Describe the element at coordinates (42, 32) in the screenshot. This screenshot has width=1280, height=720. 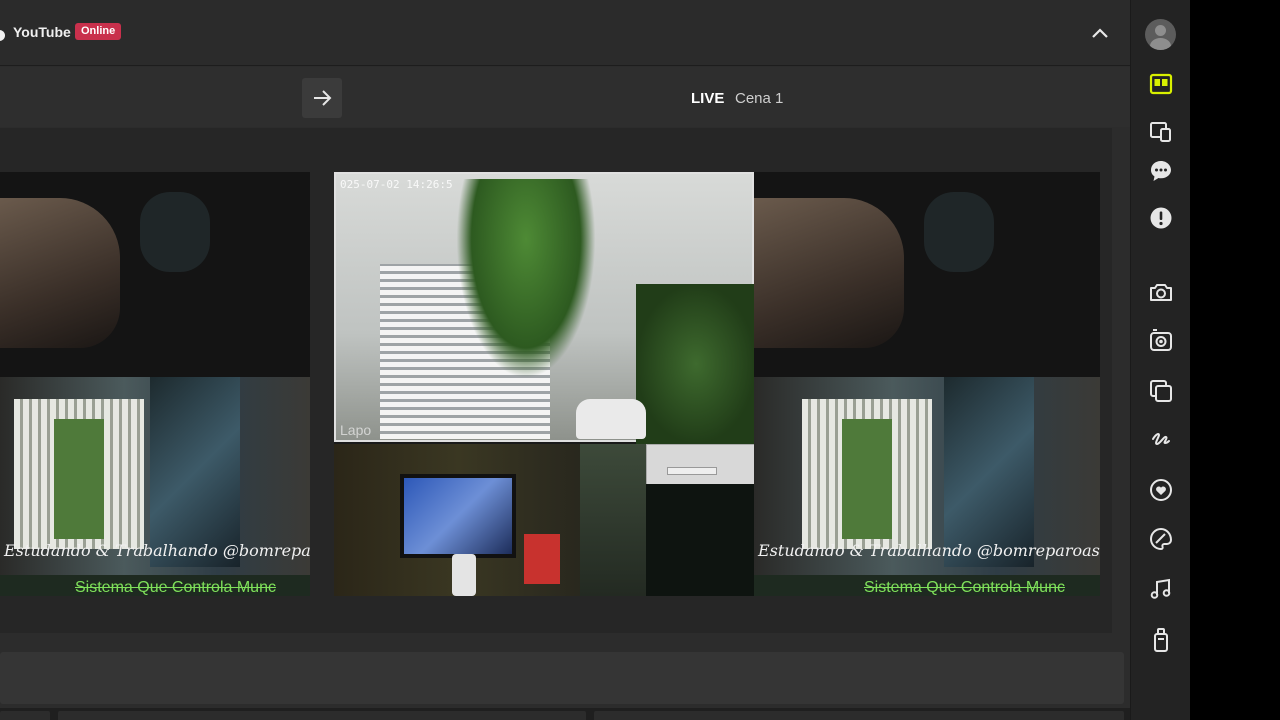
I see `platform-name: YouTube` at that location.